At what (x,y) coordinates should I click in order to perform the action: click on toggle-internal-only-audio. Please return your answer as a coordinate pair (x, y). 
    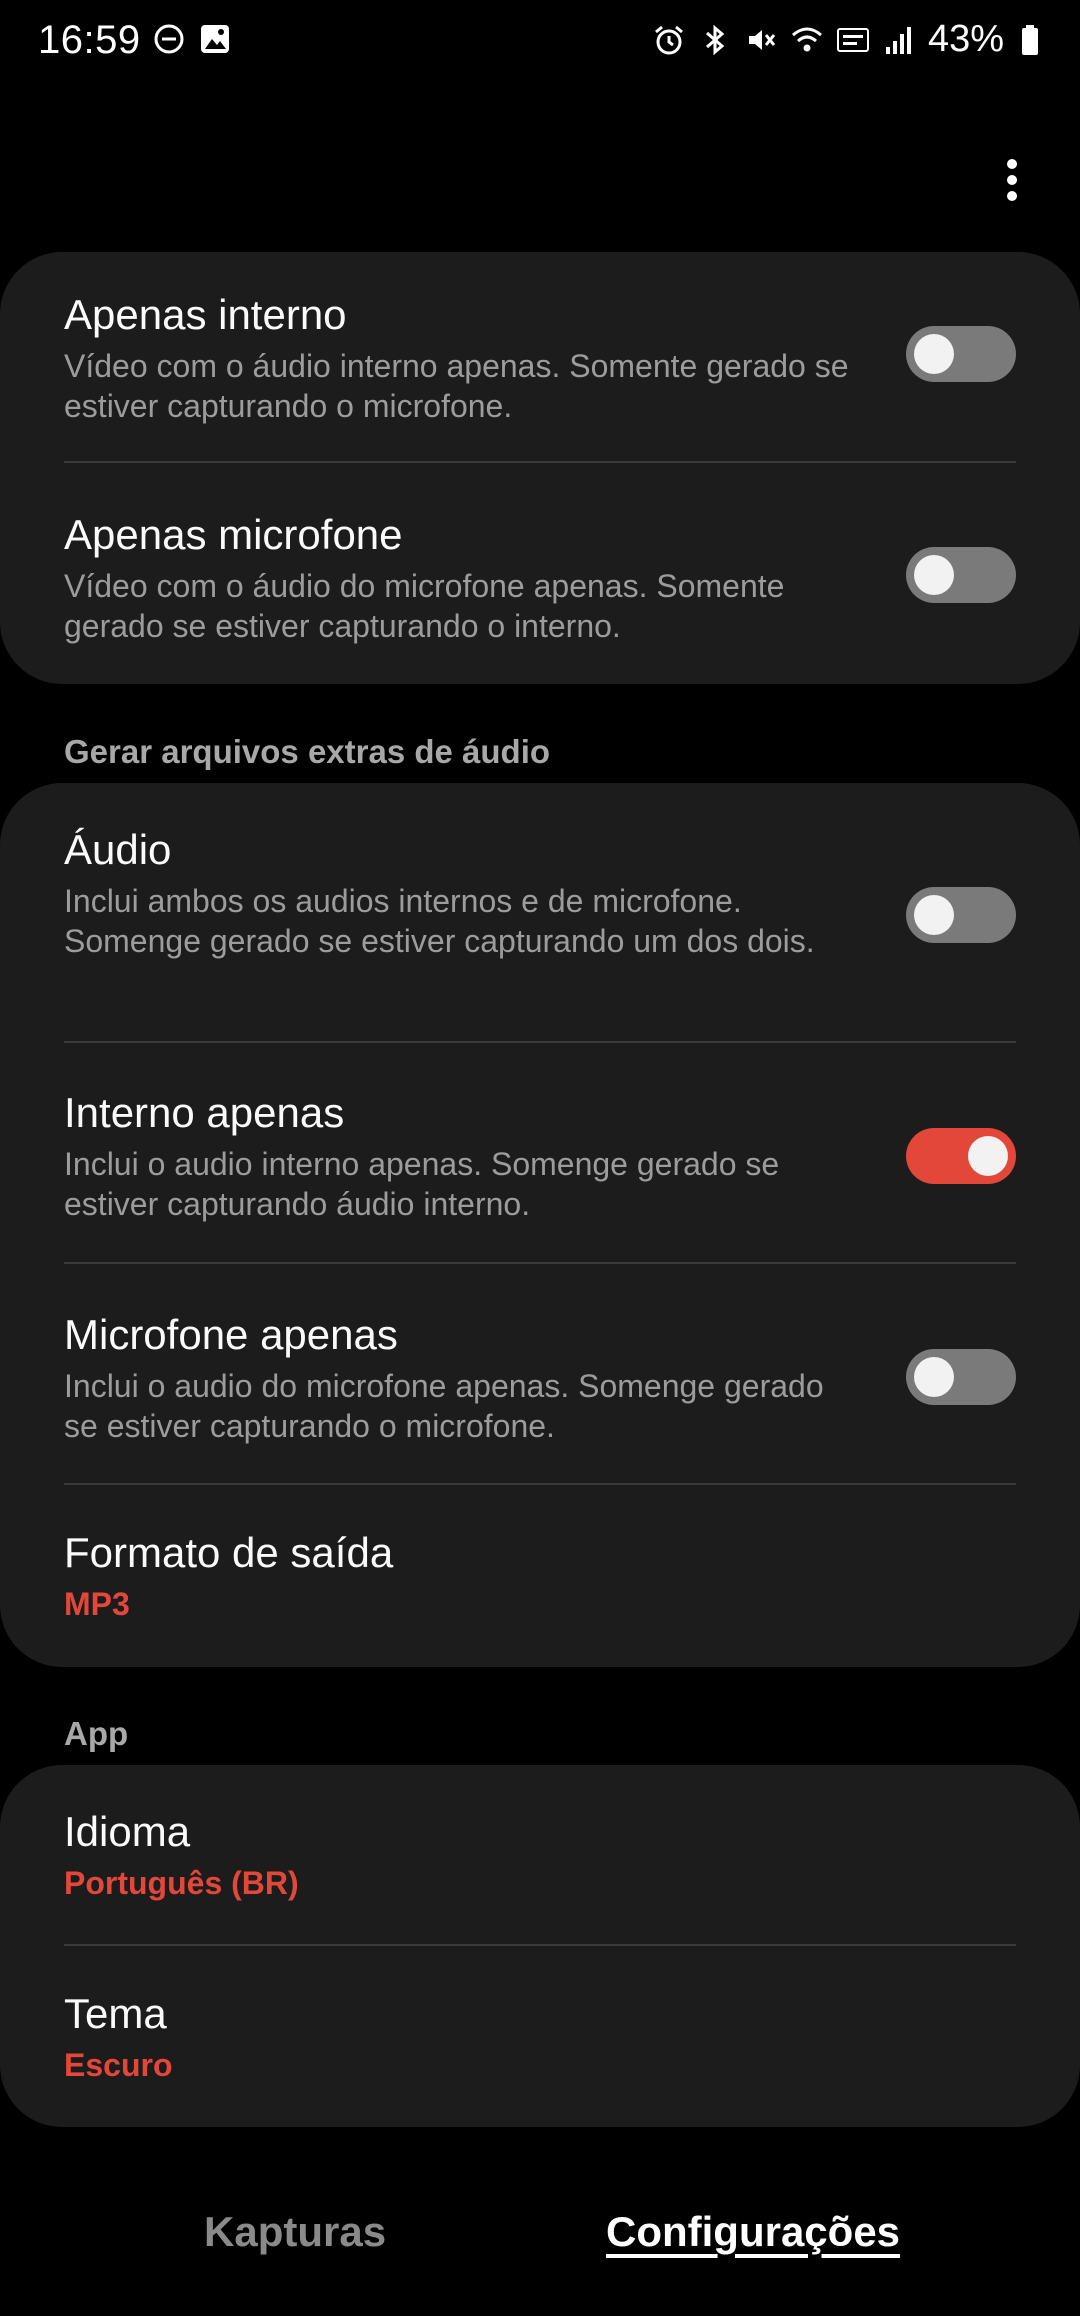
    Looking at the image, I should click on (961, 1156).